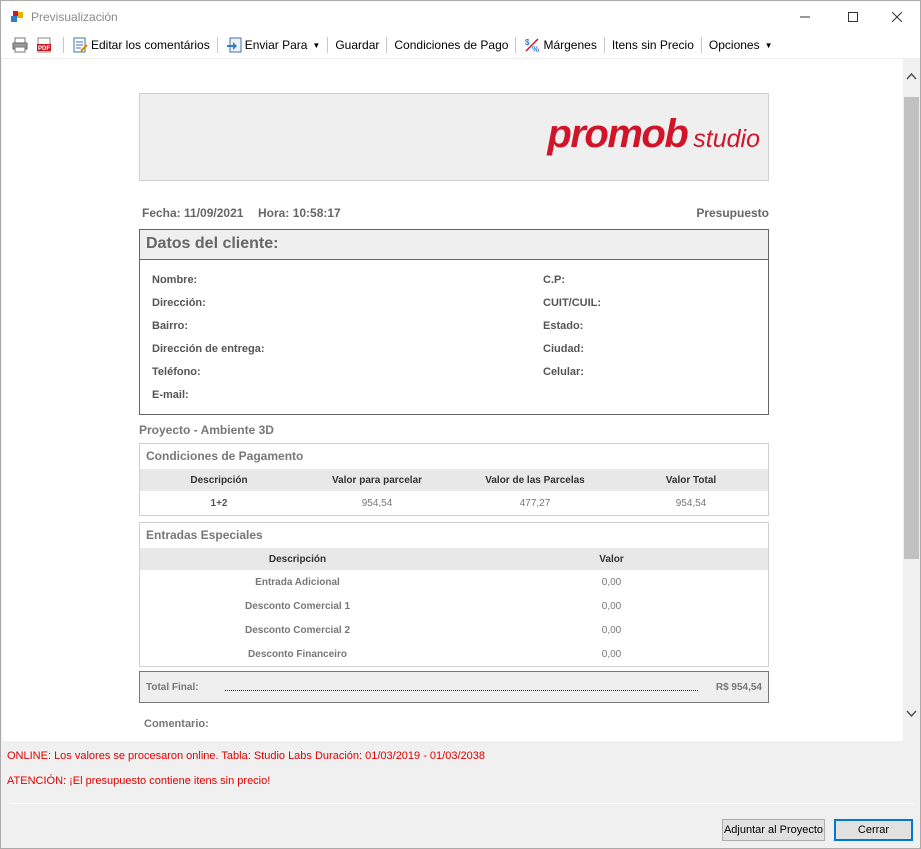 This screenshot has width=921, height=849. What do you see at coordinates (170, 395) in the screenshot?
I see `client-email-label: E-mail:` at bounding box center [170, 395].